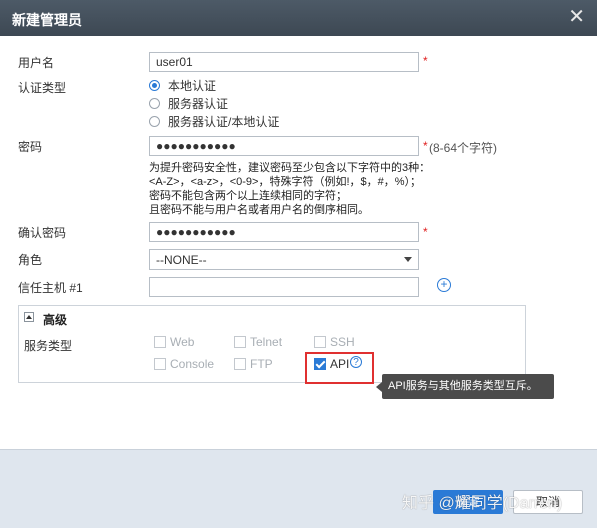 The height and width of the screenshot is (528, 597). Describe the element at coordinates (154, 85) in the screenshot. I see `radio-button-checked` at that location.